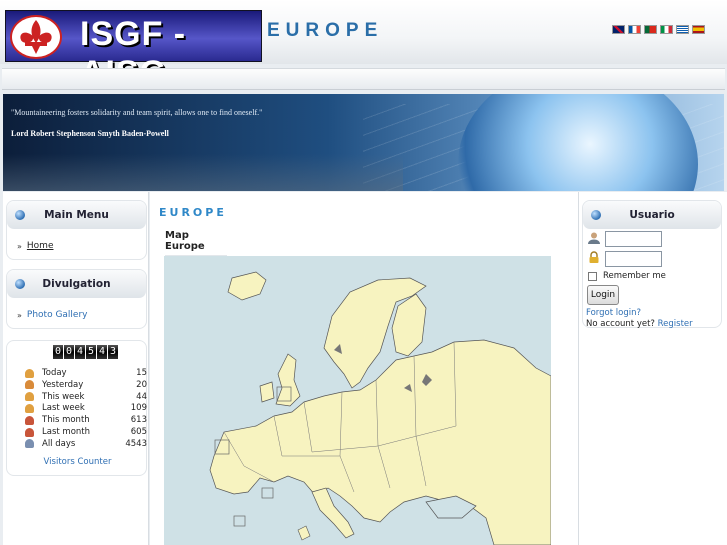 The width and height of the screenshot is (727, 545). I want to click on main-menu-module: Main Menu » Home, so click(76, 230).